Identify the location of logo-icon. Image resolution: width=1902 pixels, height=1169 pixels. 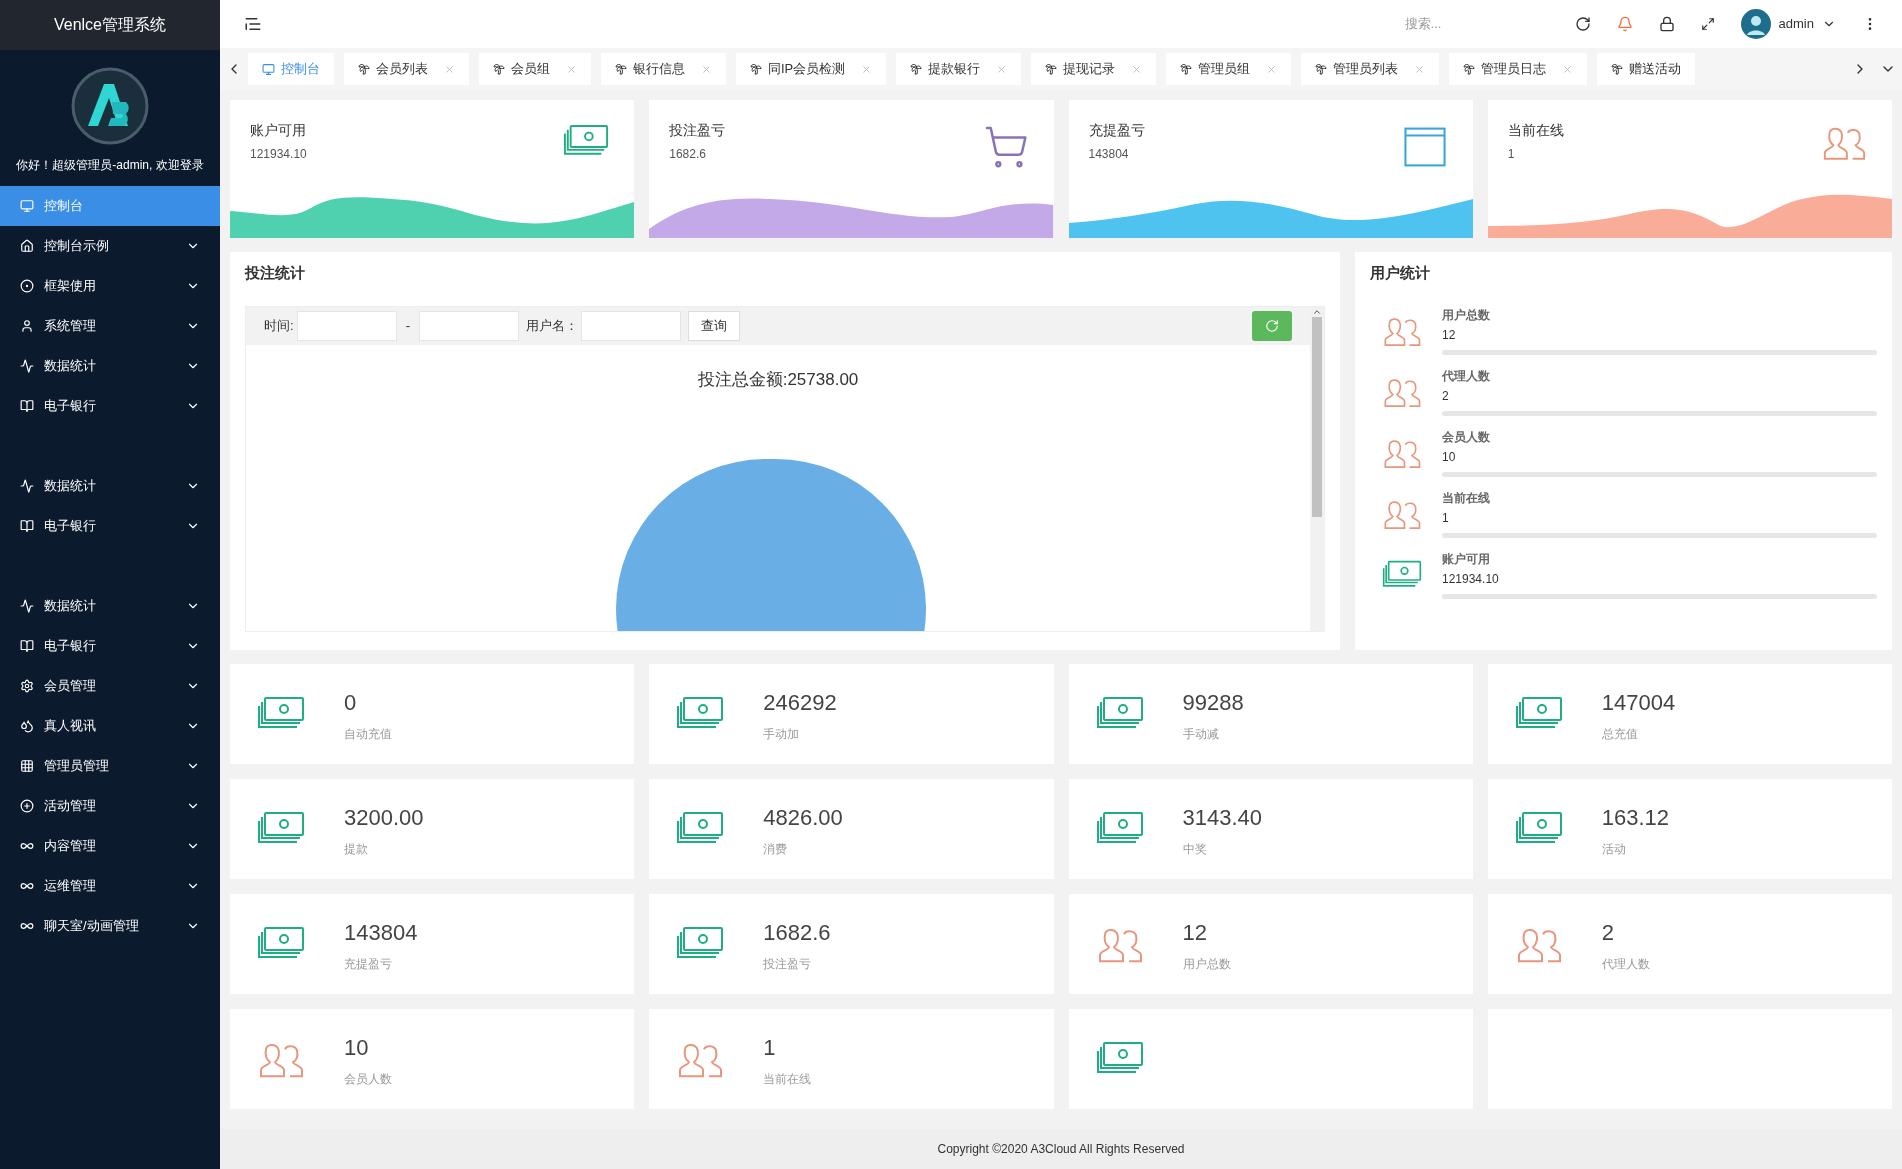
(110, 106).